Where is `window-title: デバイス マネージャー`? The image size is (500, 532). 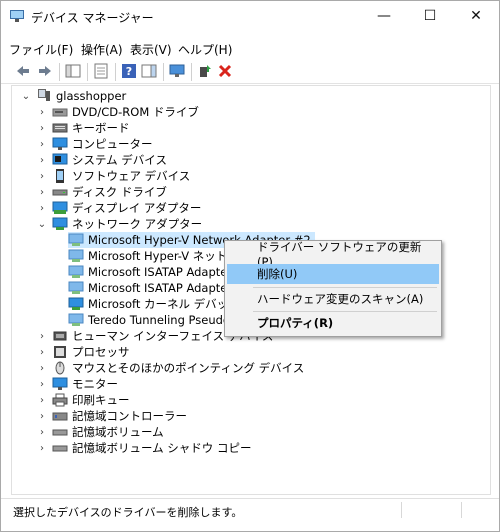 window-title: デバイス マネージャー is located at coordinates (92, 18).